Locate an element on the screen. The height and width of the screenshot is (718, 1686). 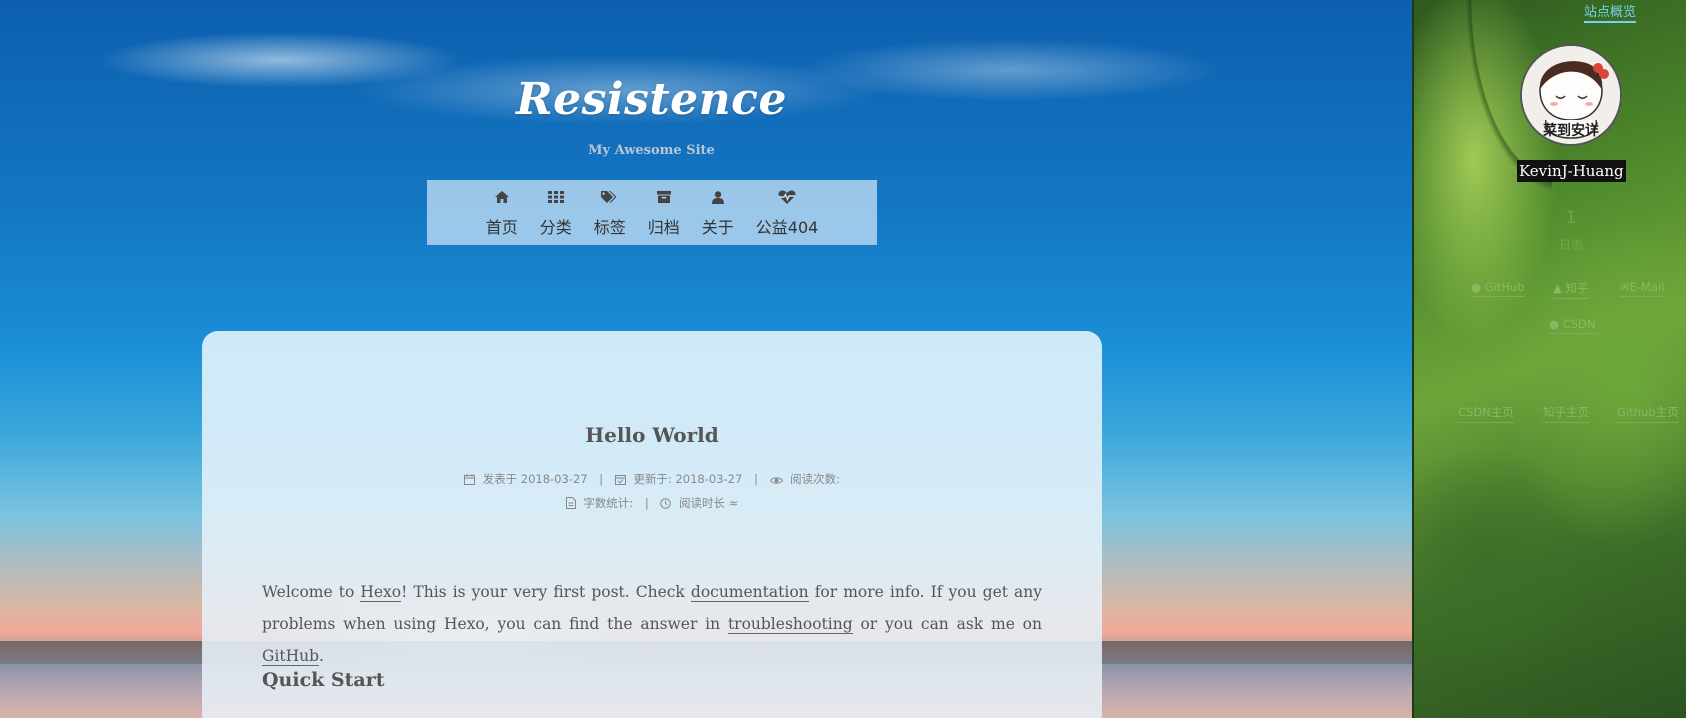
posted-label: 发表于 is located at coordinates (500, 479).